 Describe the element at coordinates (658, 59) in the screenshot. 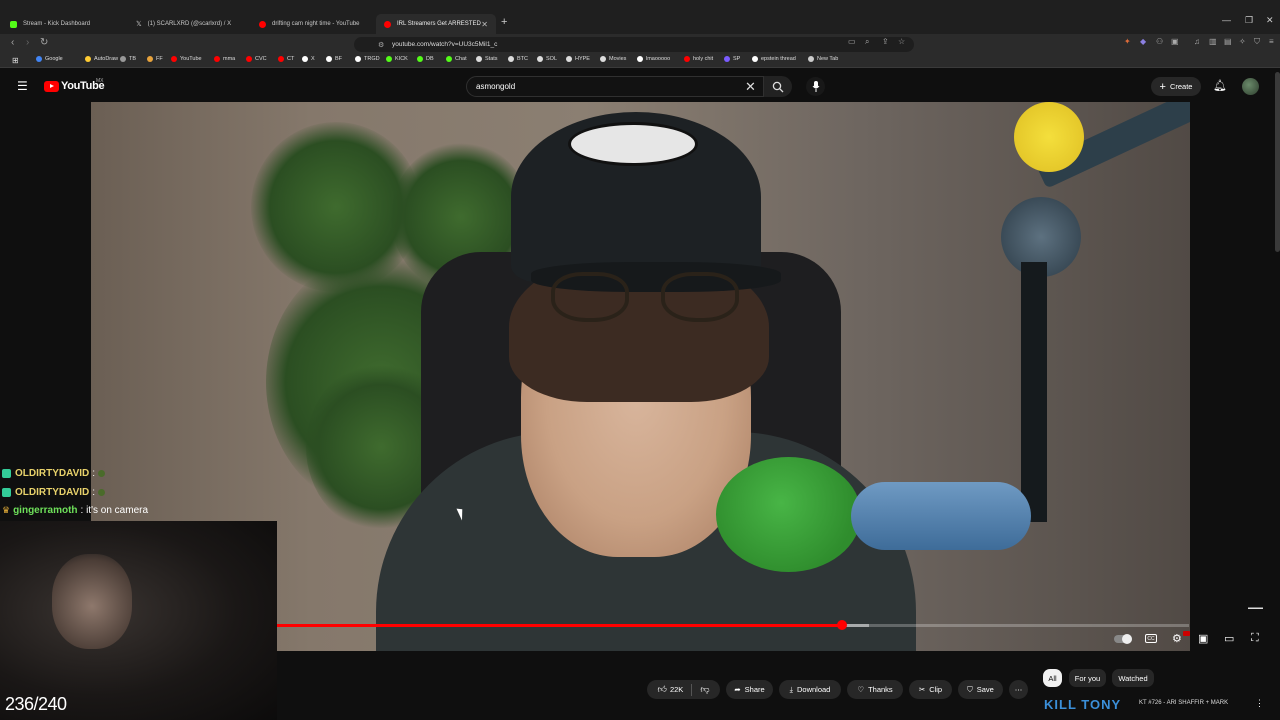

I see `bookmark-label: lmaooooo` at that location.